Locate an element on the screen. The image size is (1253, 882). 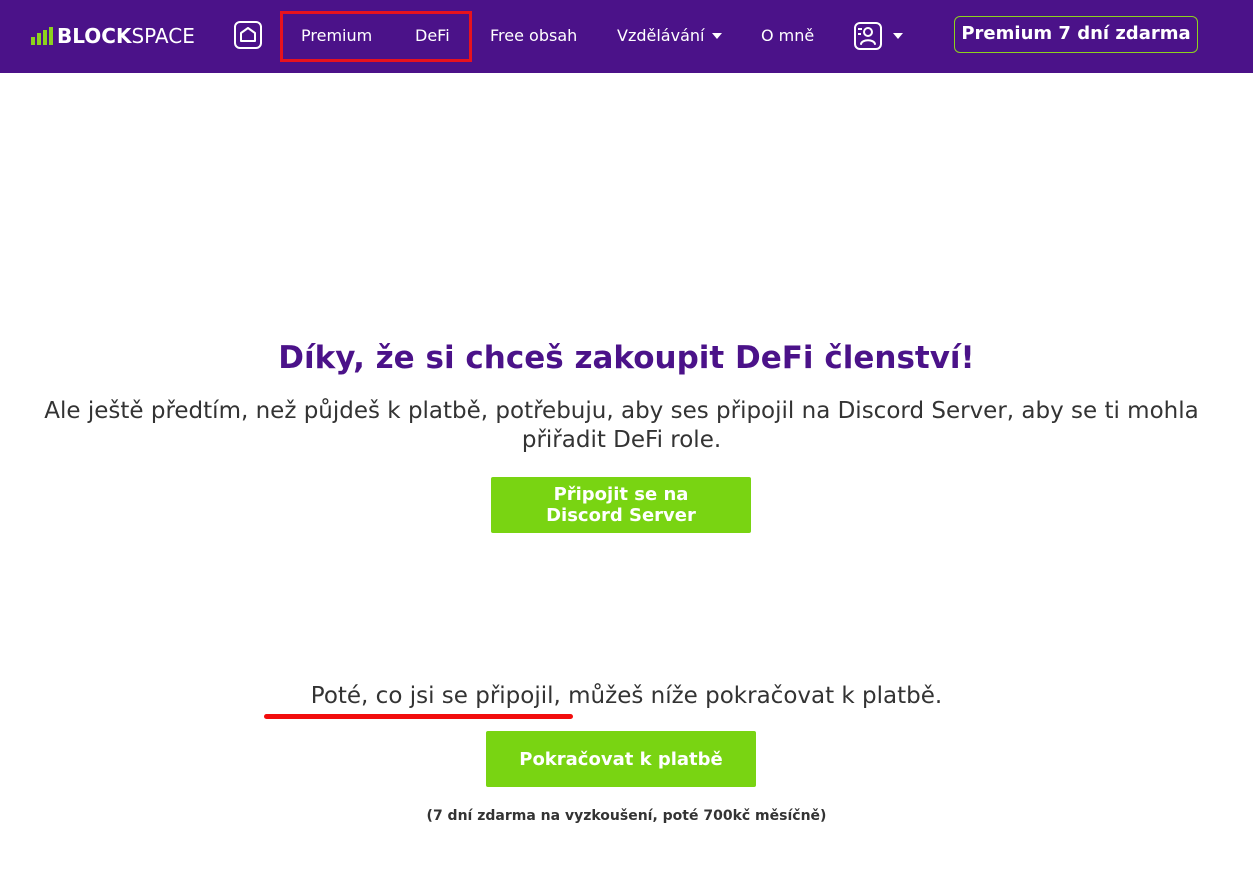
logo-text-bold: BLOCK is located at coordinates (94, 36).